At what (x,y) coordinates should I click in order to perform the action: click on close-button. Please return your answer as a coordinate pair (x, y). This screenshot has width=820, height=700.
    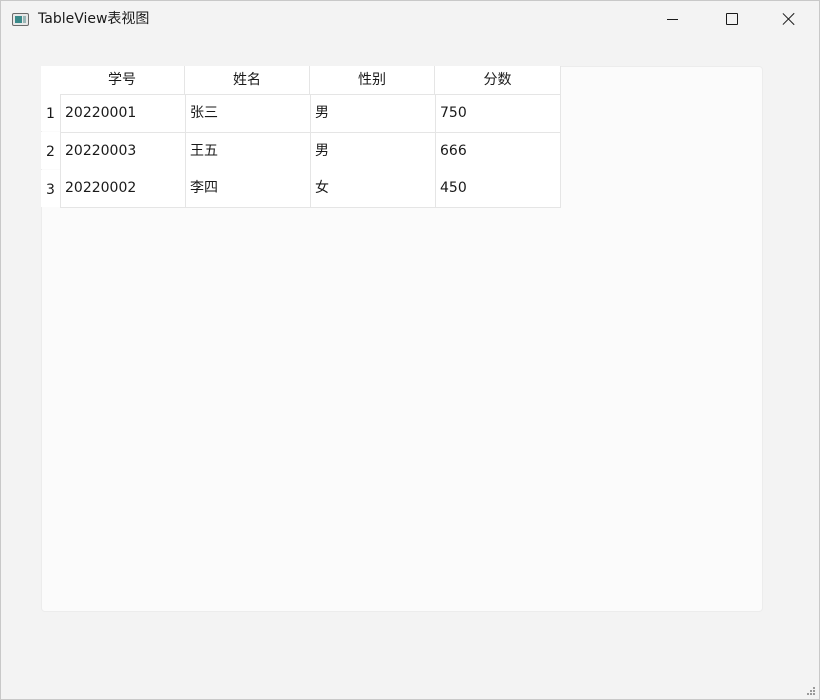
    Looking at the image, I should click on (789, 19).